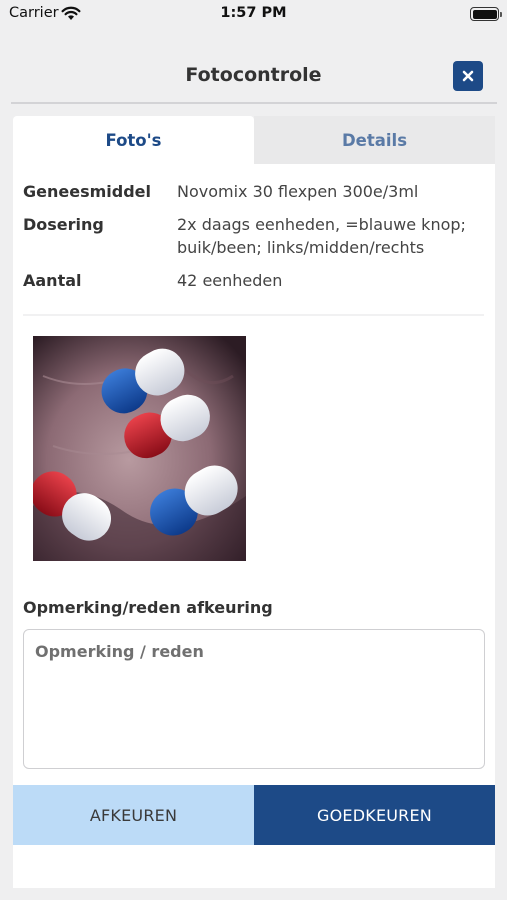  I want to click on approve-button-label: GOEDKEUREN, so click(374, 815).